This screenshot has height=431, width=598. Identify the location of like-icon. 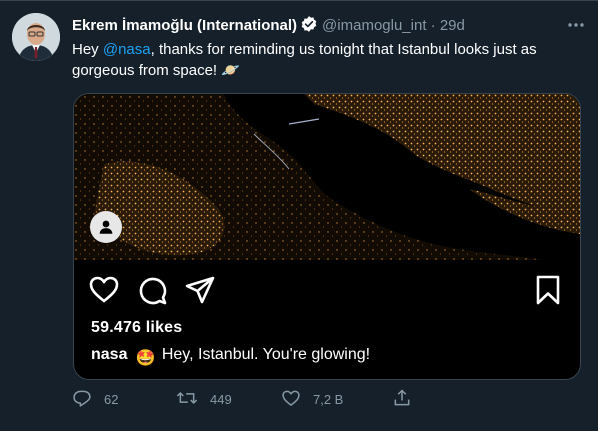
(297, 399).